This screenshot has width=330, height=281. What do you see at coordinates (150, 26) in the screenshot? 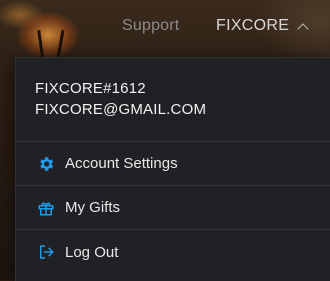
I see `nav-support-link: Support` at bounding box center [150, 26].